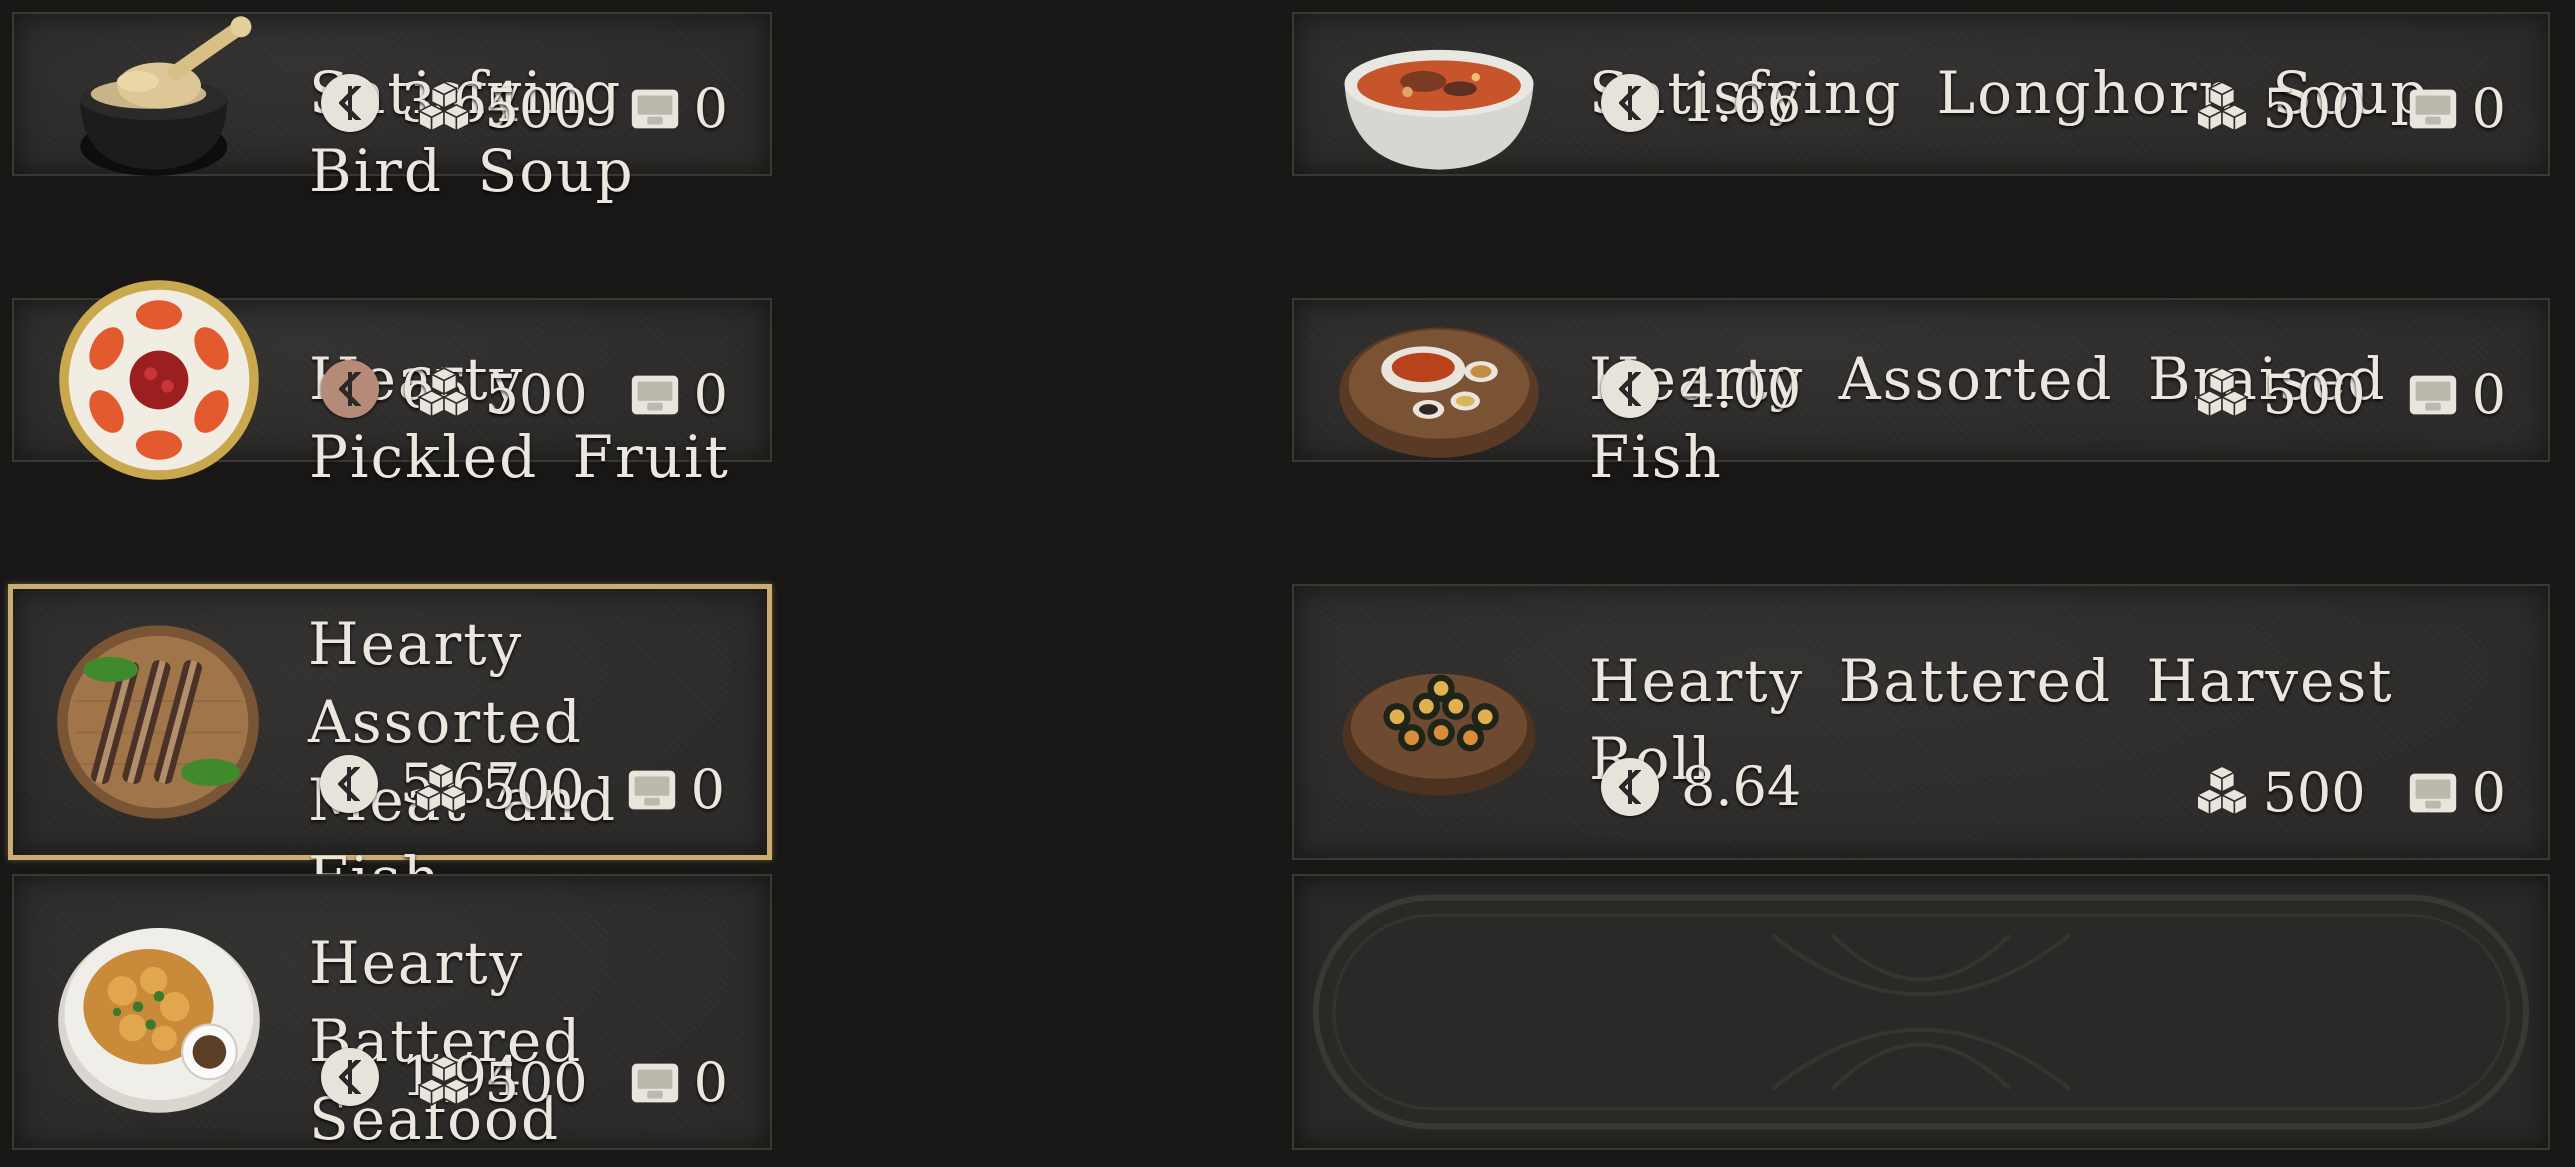 Image resolution: width=2575 pixels, height=1167 pixels. I want to click on harvest-roll-tray-icon, so click(1439, 722).